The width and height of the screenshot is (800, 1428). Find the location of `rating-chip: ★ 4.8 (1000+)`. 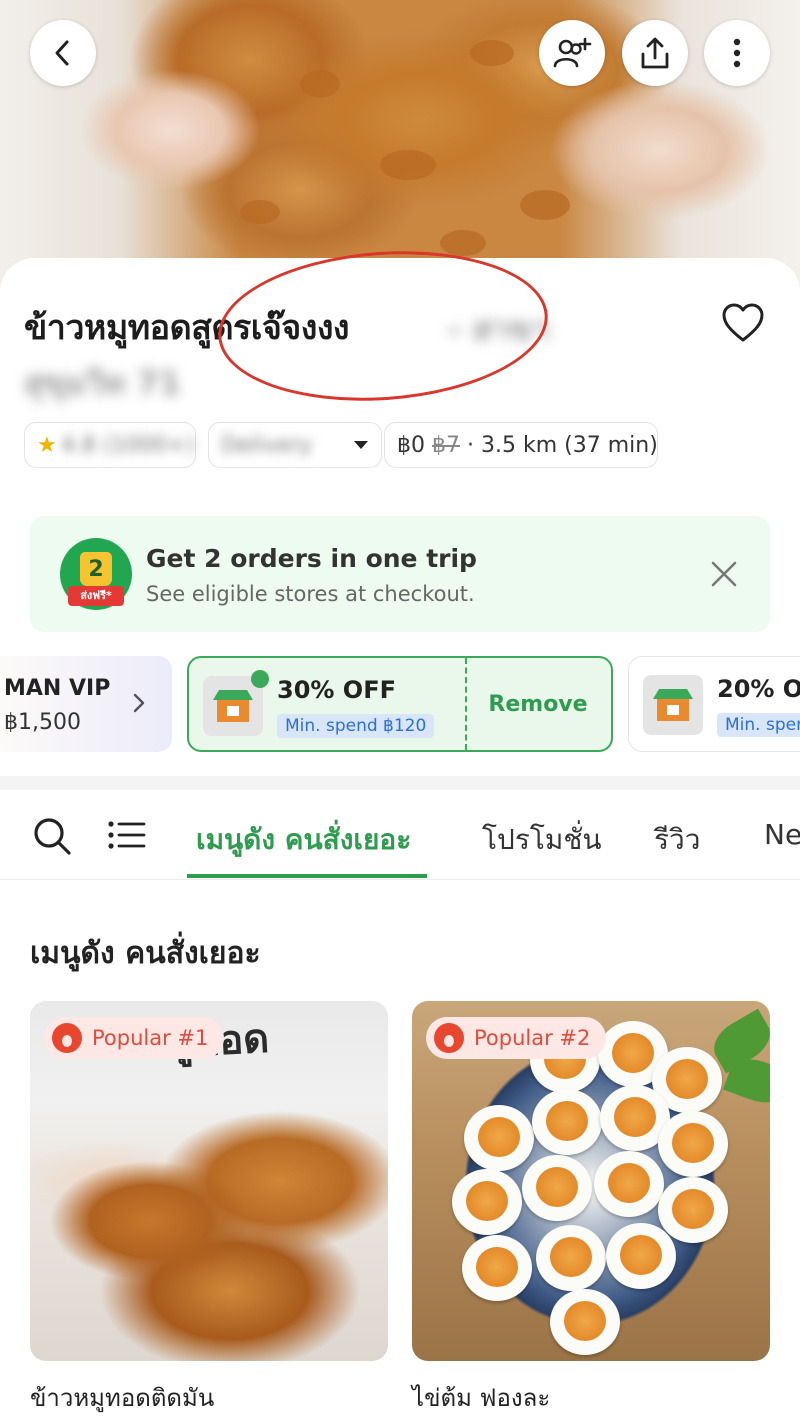

rating-chip: ★ 4.8 (1000+) is located at coordinates (110, 445).